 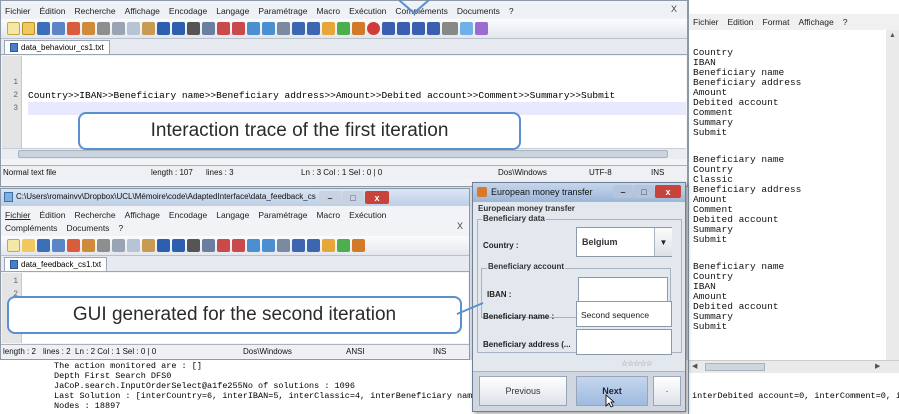 I want to click on menu-complements: Compléments, so click(x=31, y=228).